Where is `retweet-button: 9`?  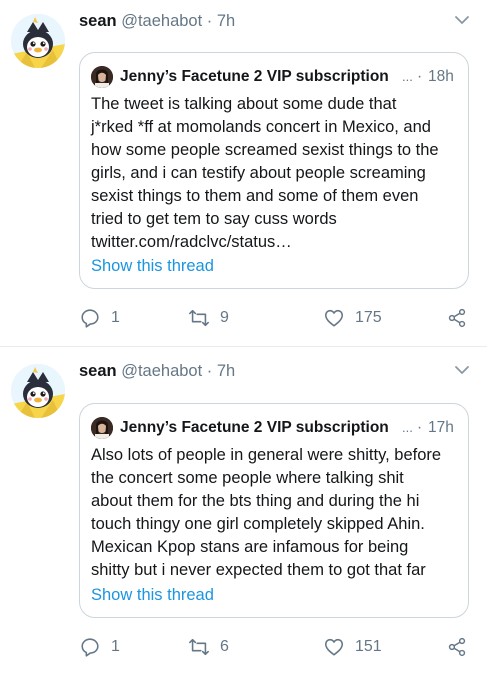 retweet-button: 9 is located at coordinates (208, 318).